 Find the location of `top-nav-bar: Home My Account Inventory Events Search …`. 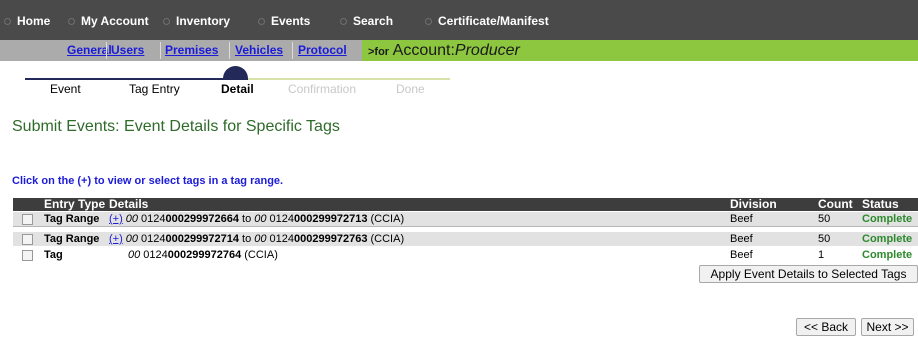

top-nav-bar: Home My Account Inventory Events Search … is located at coordinates (459, 20).